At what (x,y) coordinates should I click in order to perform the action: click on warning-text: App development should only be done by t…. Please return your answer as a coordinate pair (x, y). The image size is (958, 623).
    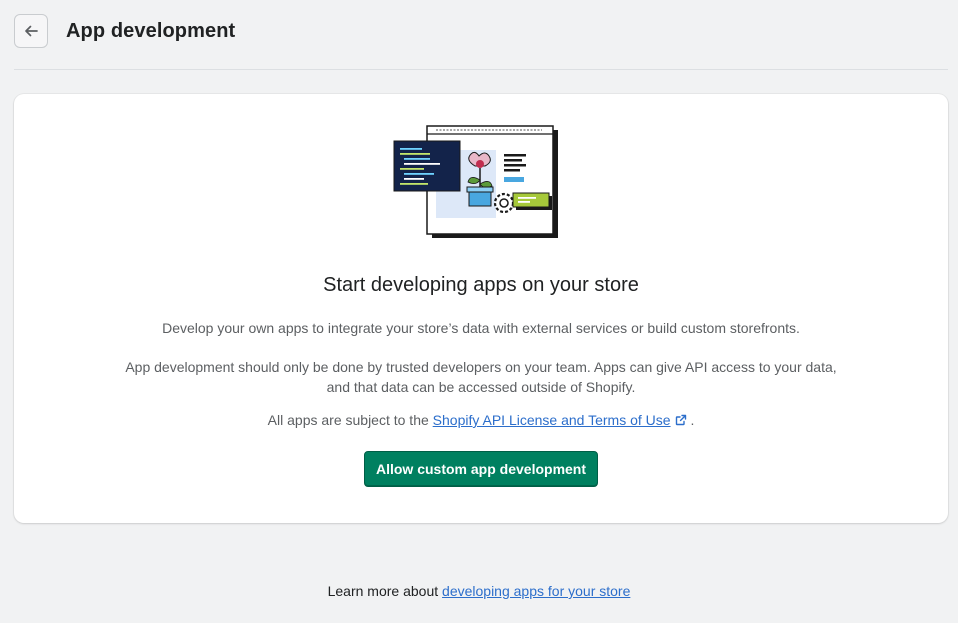
    Looking at the image, I should click on (481, 377).